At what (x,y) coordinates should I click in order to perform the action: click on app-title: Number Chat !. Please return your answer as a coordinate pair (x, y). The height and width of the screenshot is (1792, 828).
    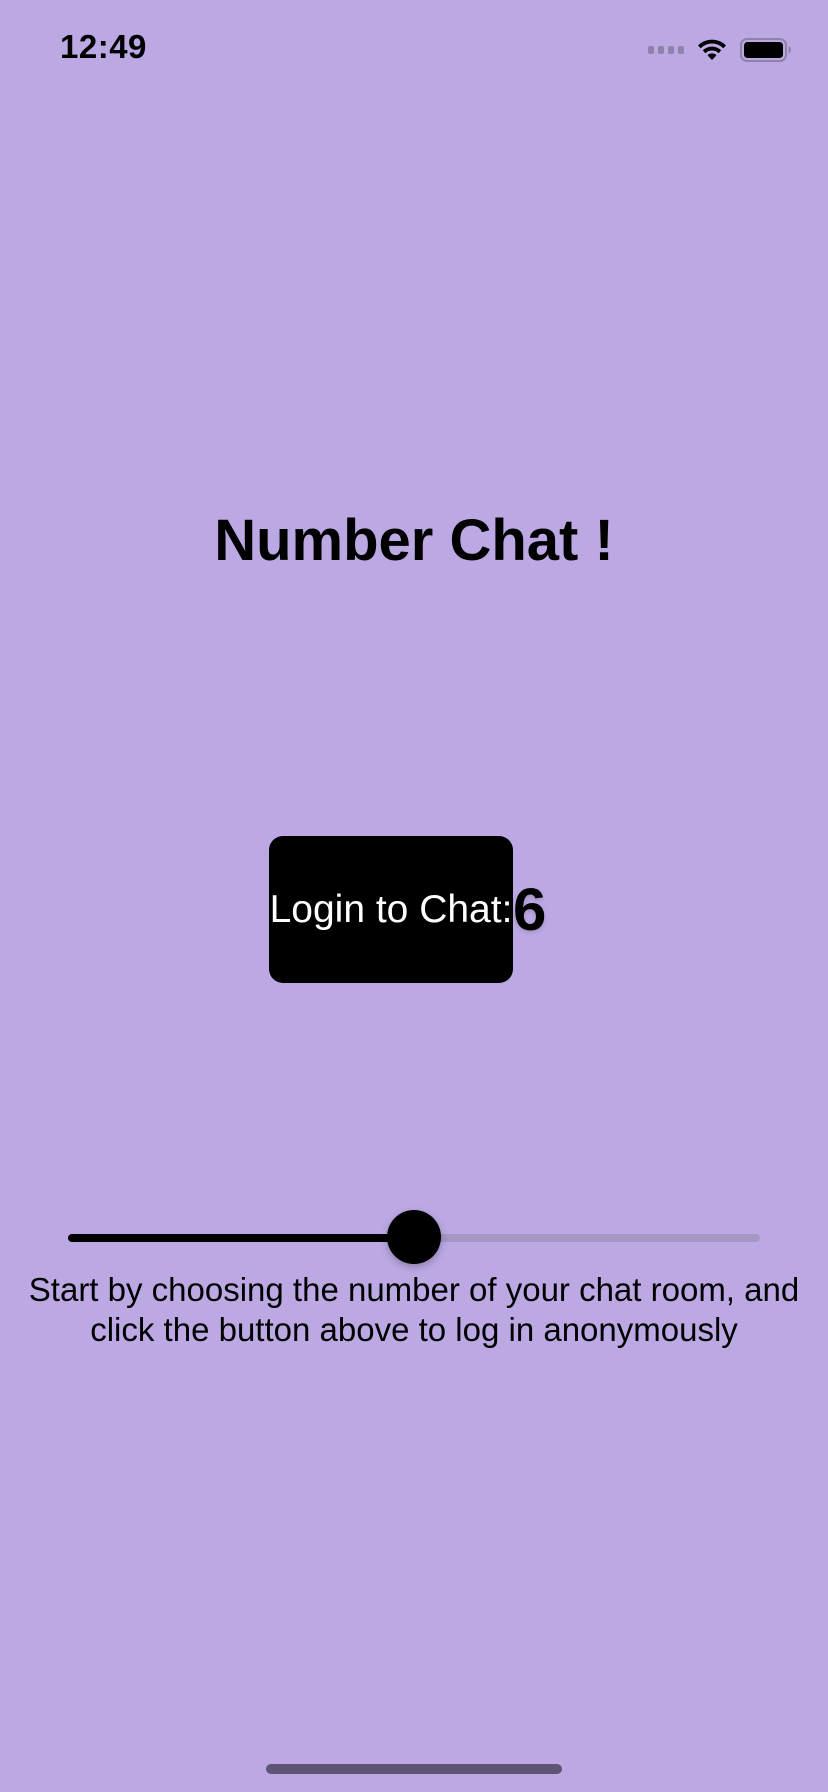
    Looking at the image, I should click on (414, 540).